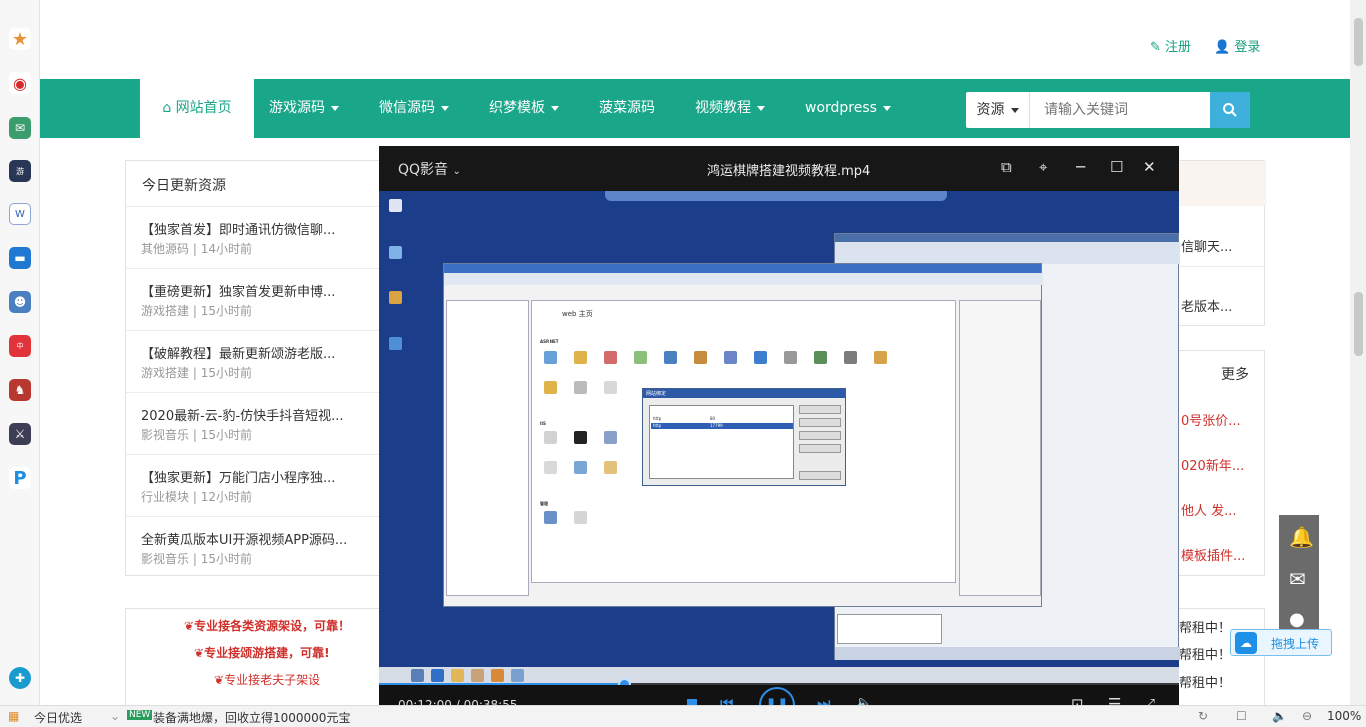 This screenshot has height=727, width=1366. I want to click on more-link: 更多, so click(1235, 374).